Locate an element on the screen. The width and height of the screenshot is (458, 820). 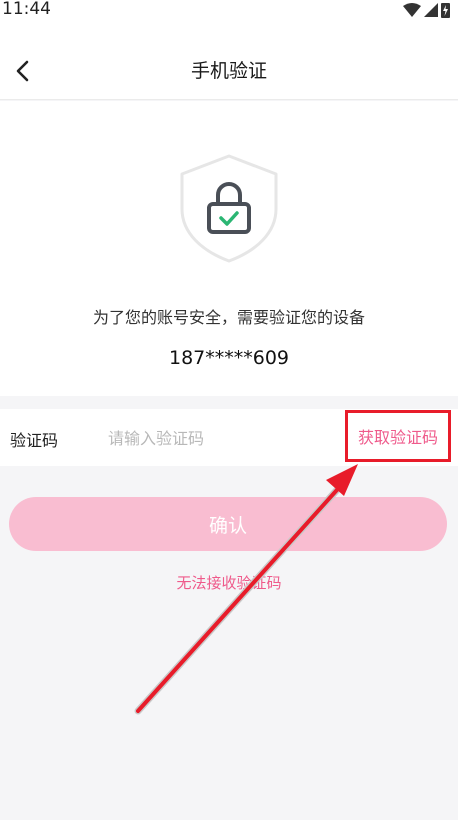
signal-icon is located at coordinates (431, 10).